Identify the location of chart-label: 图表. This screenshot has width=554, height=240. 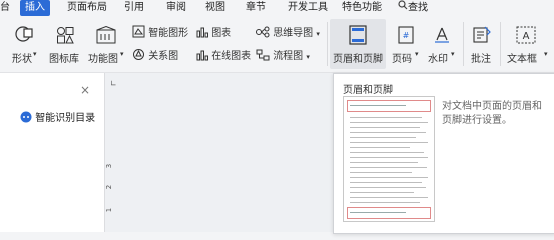
(221, 33).